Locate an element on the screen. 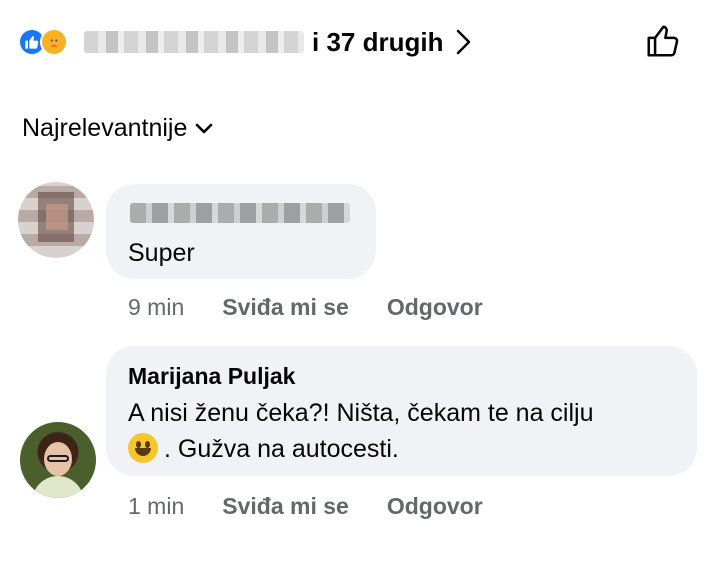  chevron-right-icon is located at coordinates (466, 42).